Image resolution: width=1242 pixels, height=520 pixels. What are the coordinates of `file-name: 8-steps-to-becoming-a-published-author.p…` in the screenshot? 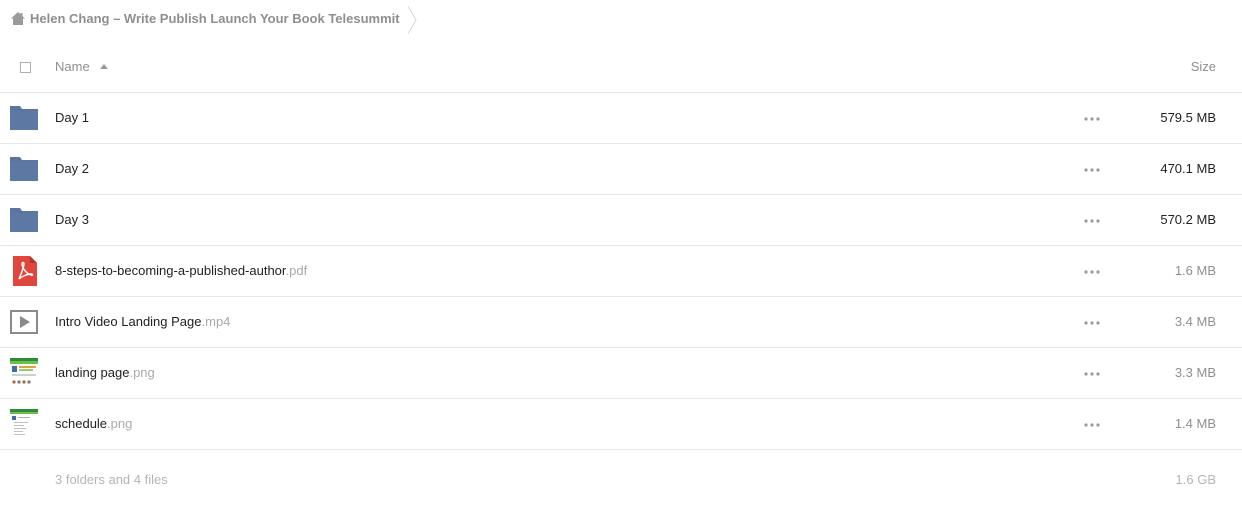 It's located at (181, 271).